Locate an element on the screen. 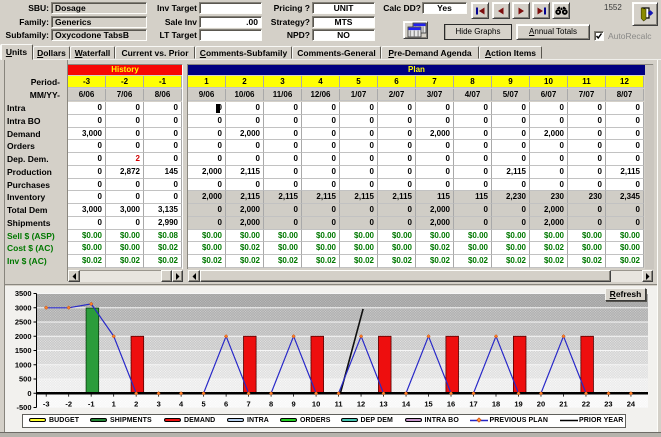 Image resolution: width=661 pixels, height=437 pixels. svg-text: 15 is located at coordinates (428, 403).